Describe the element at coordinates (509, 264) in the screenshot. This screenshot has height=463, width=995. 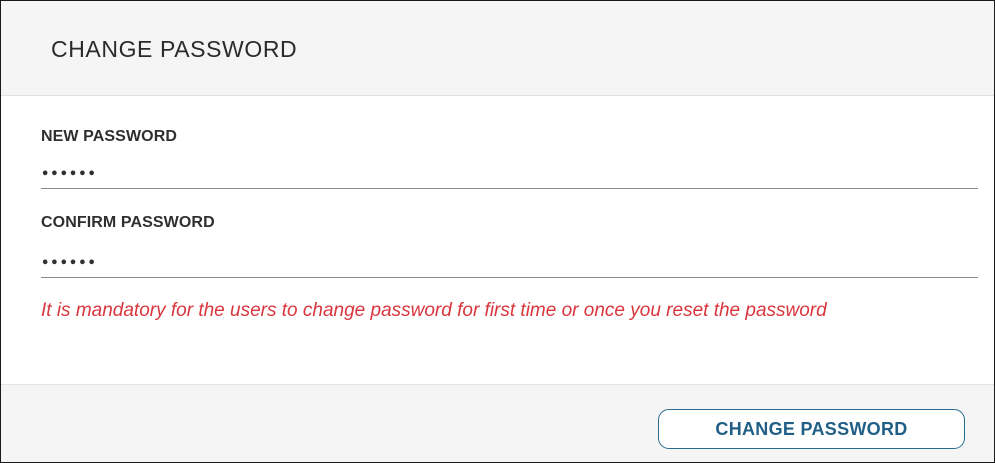
I see `confirm-password-field` at that location.